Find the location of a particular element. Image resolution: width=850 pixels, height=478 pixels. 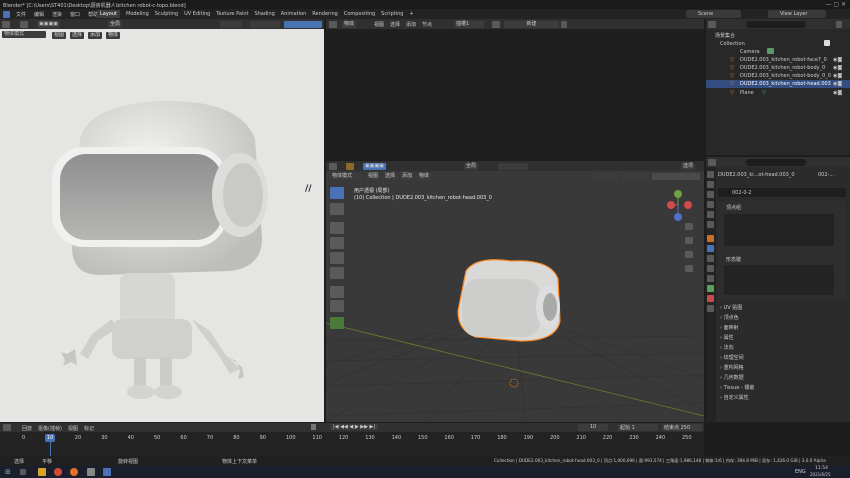

clock-time: 11:54 is located at coordinates (821, 468).